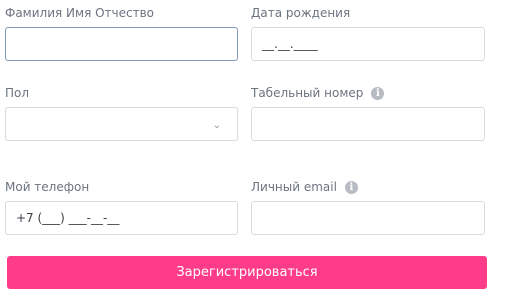  I want to click on employee-number-label: Табельный номер i, so click(318, 93).